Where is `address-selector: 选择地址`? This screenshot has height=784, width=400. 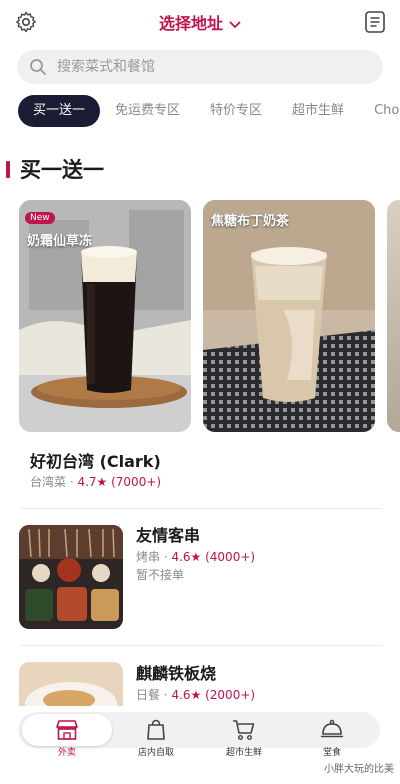 address-selector: 选择地址 is located at coordinates (200, 22).